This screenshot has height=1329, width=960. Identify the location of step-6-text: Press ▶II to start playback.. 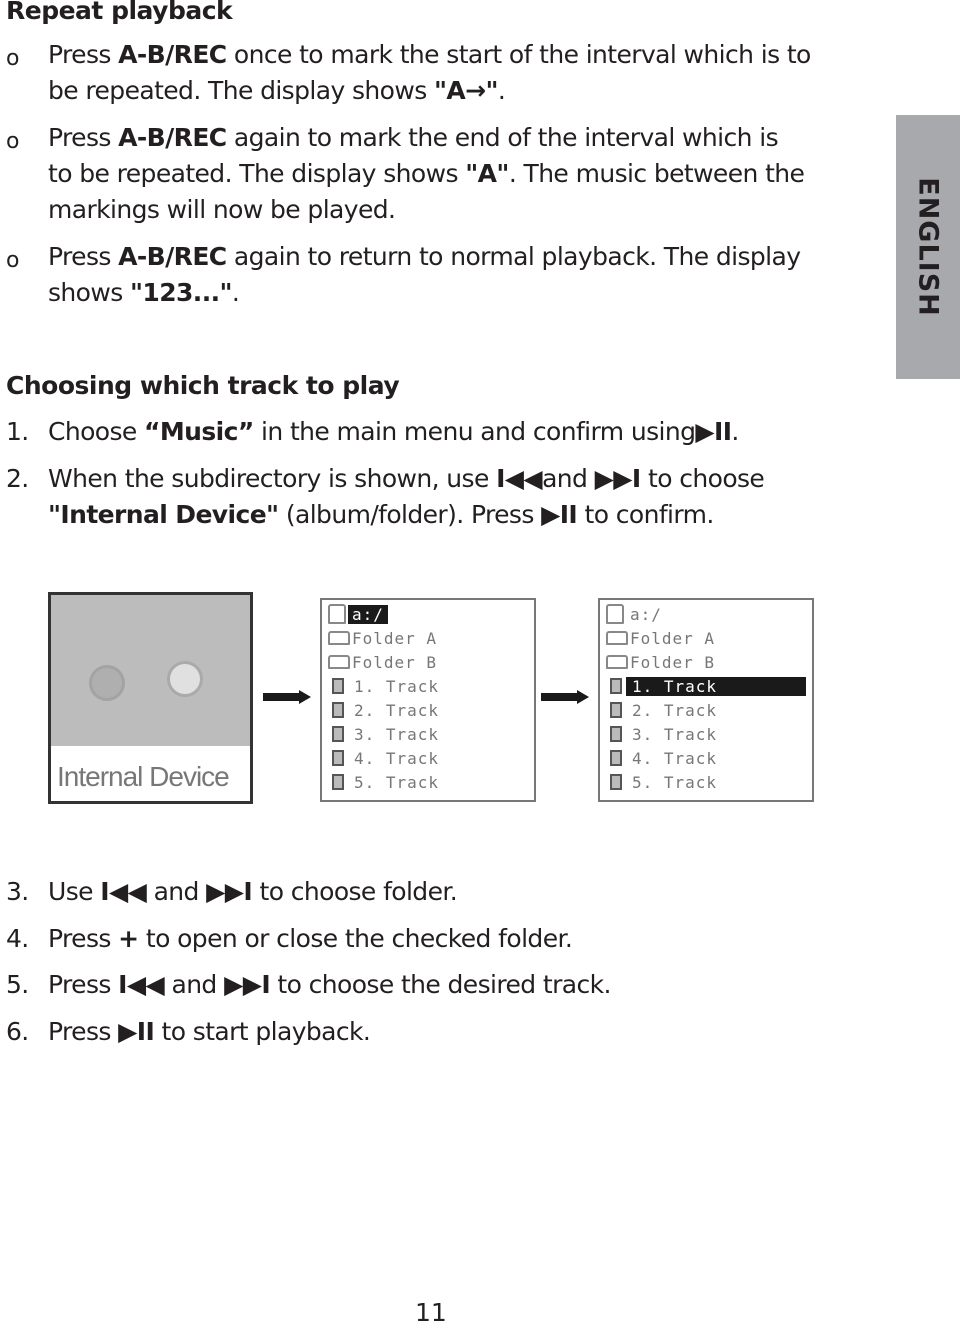
(209, 1031).